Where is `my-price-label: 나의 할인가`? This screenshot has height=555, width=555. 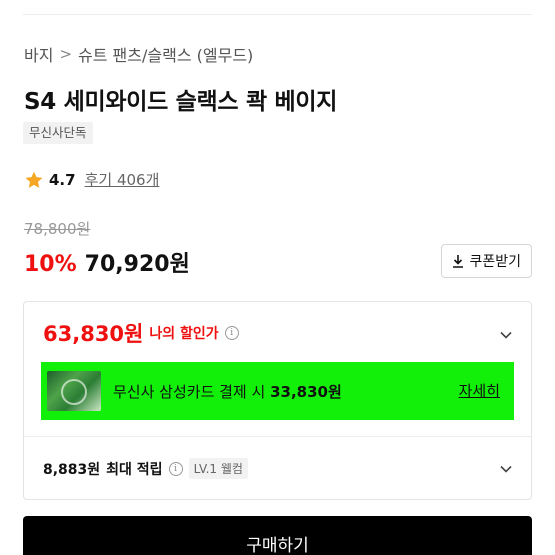
my-price-label: 나의 할인가 is located at coordinates (184, 334).